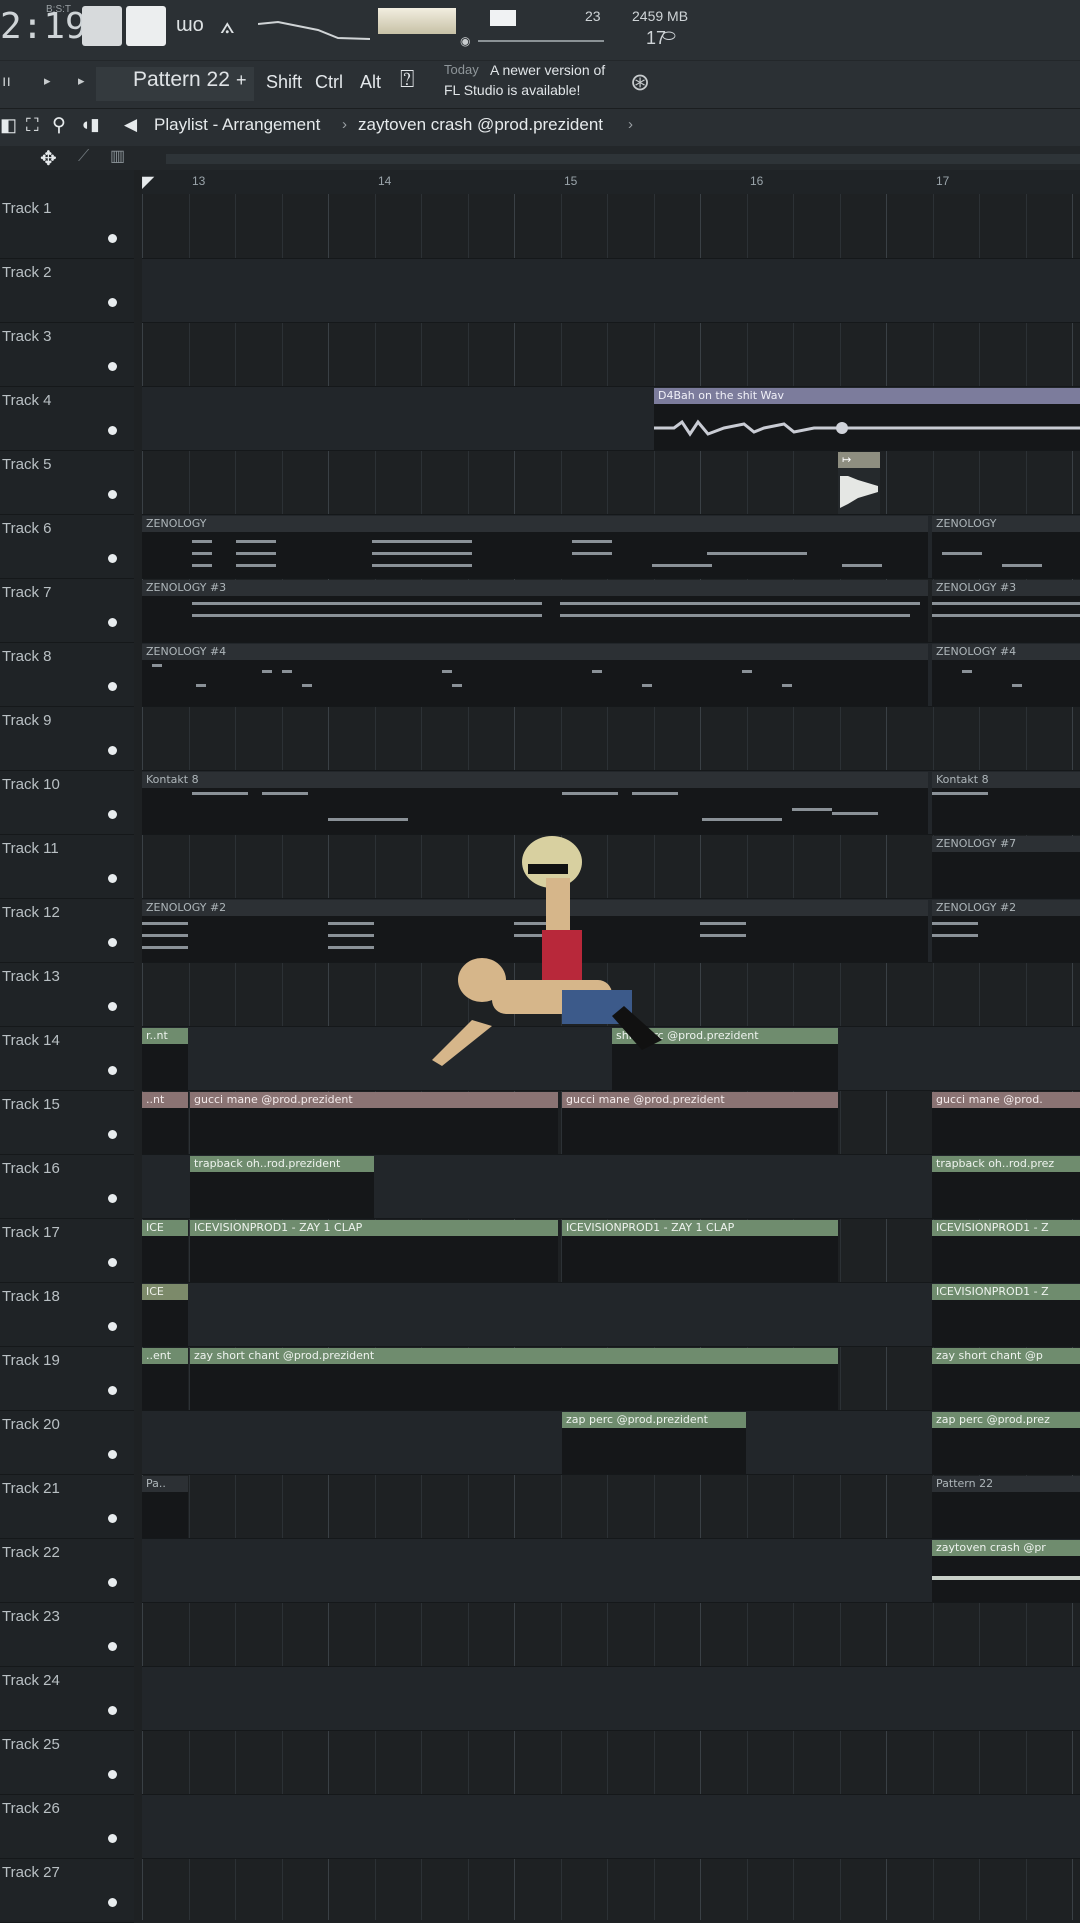 The width and height of the screenshot is (1080, 1923). What do you see at coordinates (514, 1379) in the screenshot?
I see `audio-clip: zay short chant @prod.prezident` at bounding box center [514, 1379].